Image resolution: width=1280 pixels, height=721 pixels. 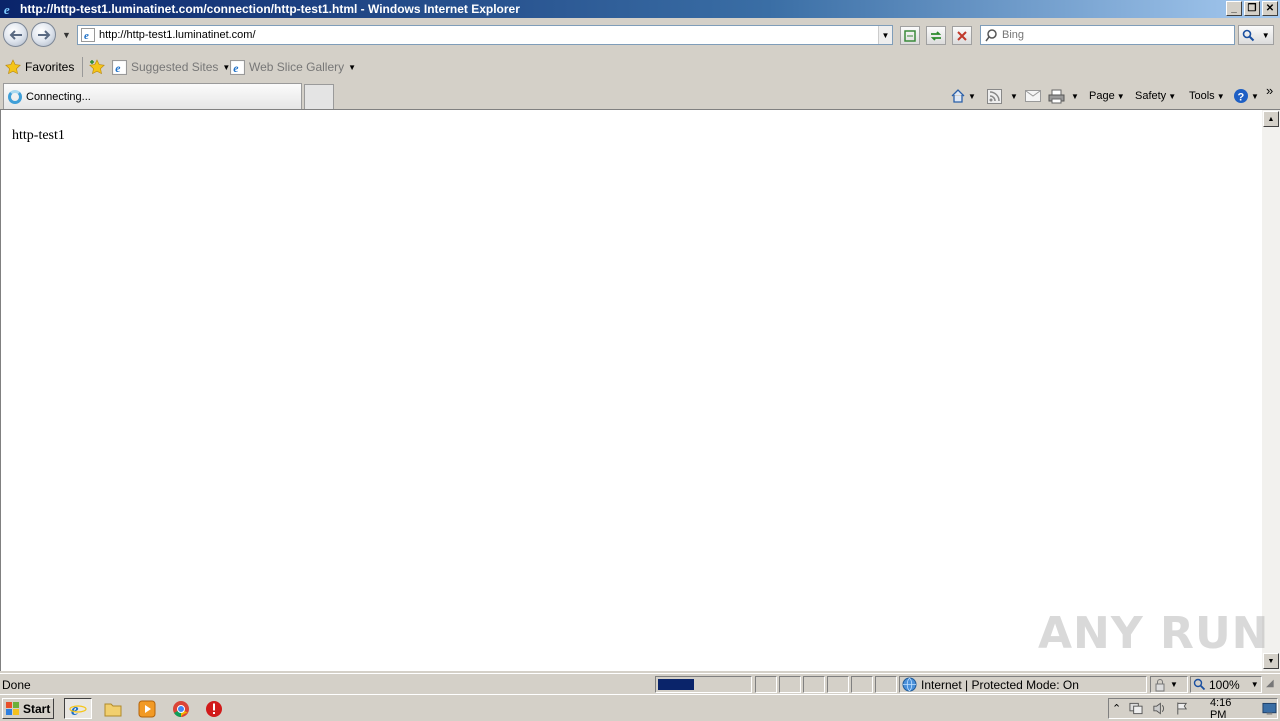 I want to click on red-alert-icon, so click(x=214, y=708).